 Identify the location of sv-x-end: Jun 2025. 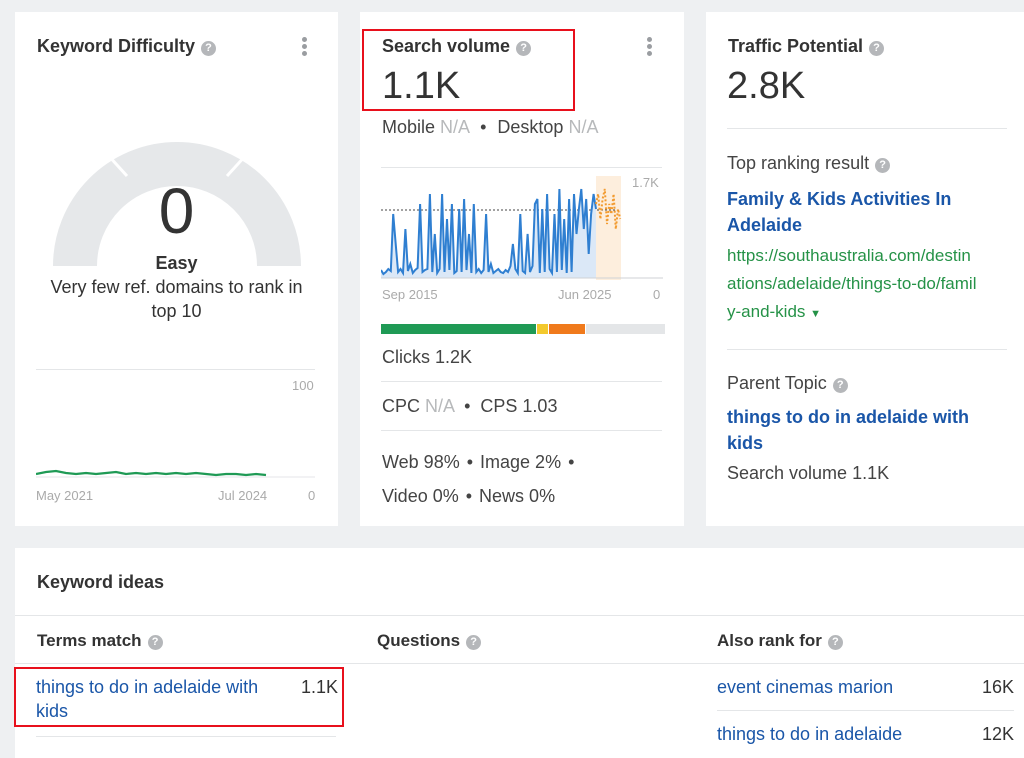
(585, 294).